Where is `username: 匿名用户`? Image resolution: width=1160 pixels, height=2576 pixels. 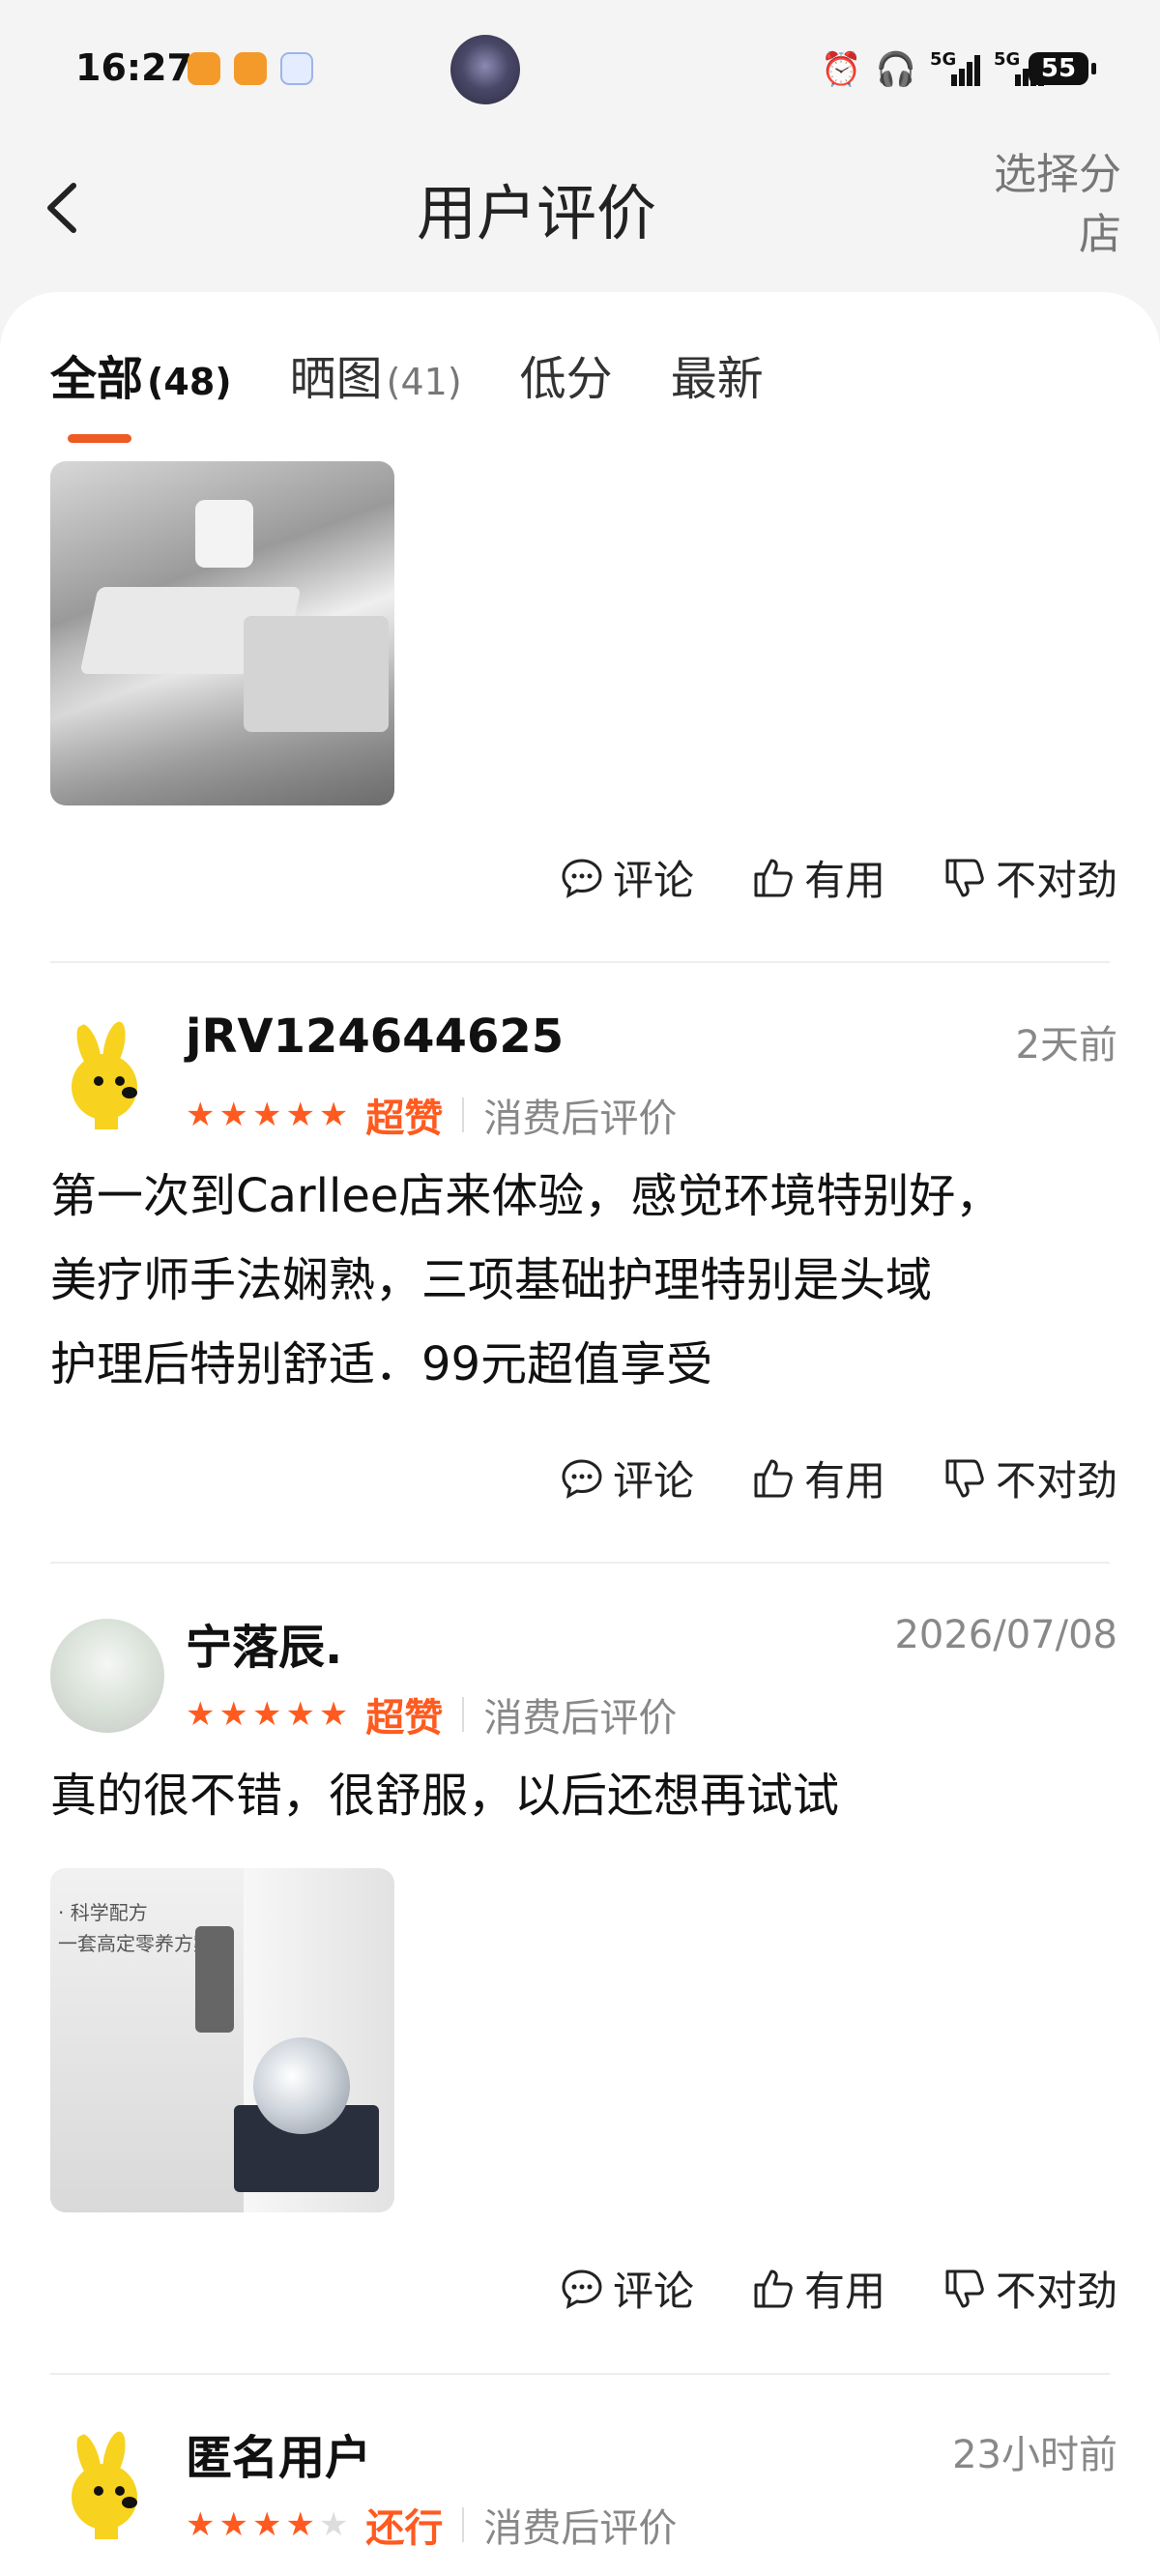 username: 匿名用户 is located at coordinates (278, 2453).